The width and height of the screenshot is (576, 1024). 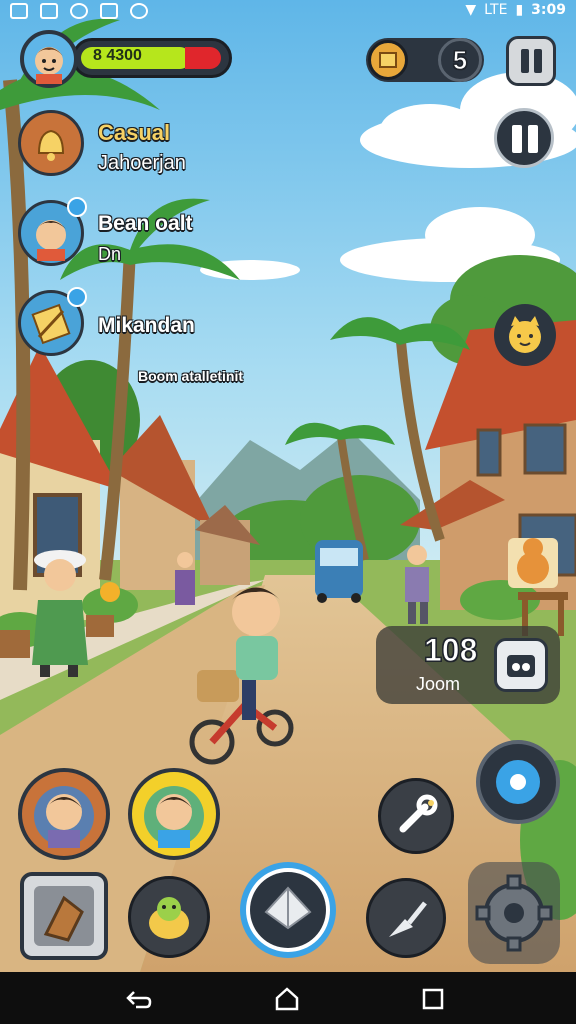 What do you see at coordinates (191, 376) in the screenshot?
I see `quest-hint: Boom atalletinit` at bounding box center [191, 376].